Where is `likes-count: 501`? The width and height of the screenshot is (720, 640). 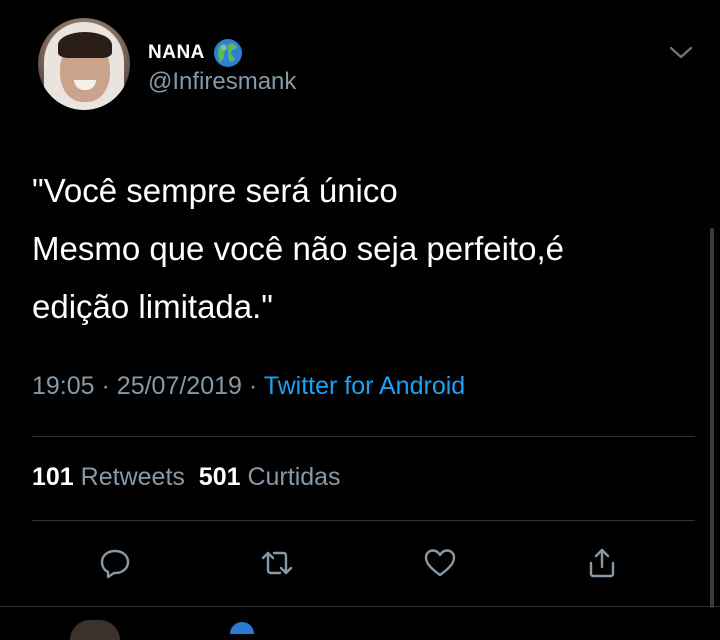
likes-count: 501 is located at coordinates (219, 477).